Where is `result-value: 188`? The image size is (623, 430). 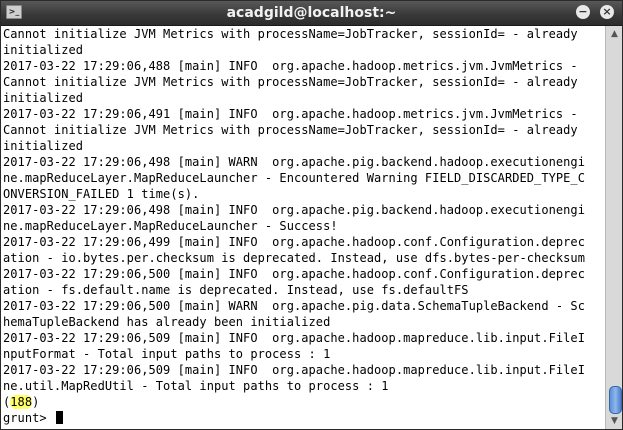 result-value: 188 is located at coordinates (21, 402).